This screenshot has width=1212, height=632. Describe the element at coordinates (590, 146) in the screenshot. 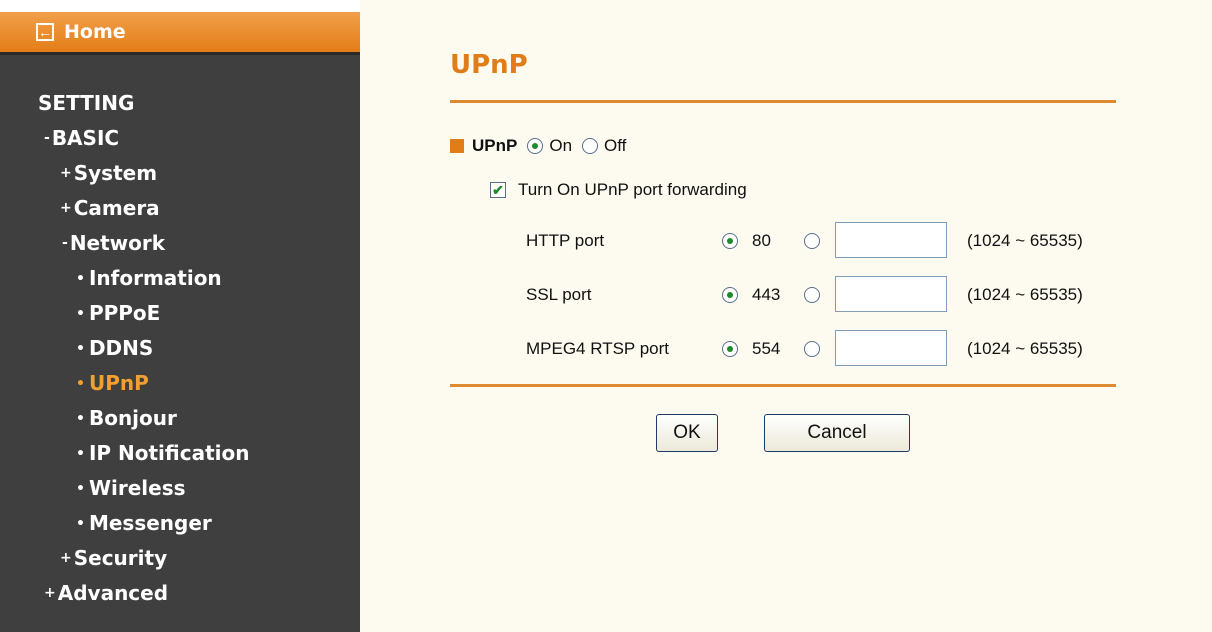

I see `upnp-off-radio` at that location.